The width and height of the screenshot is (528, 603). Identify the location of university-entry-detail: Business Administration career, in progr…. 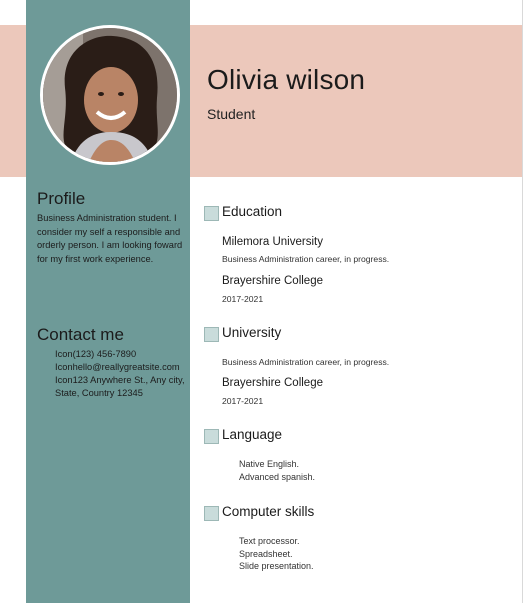
(306, 362).